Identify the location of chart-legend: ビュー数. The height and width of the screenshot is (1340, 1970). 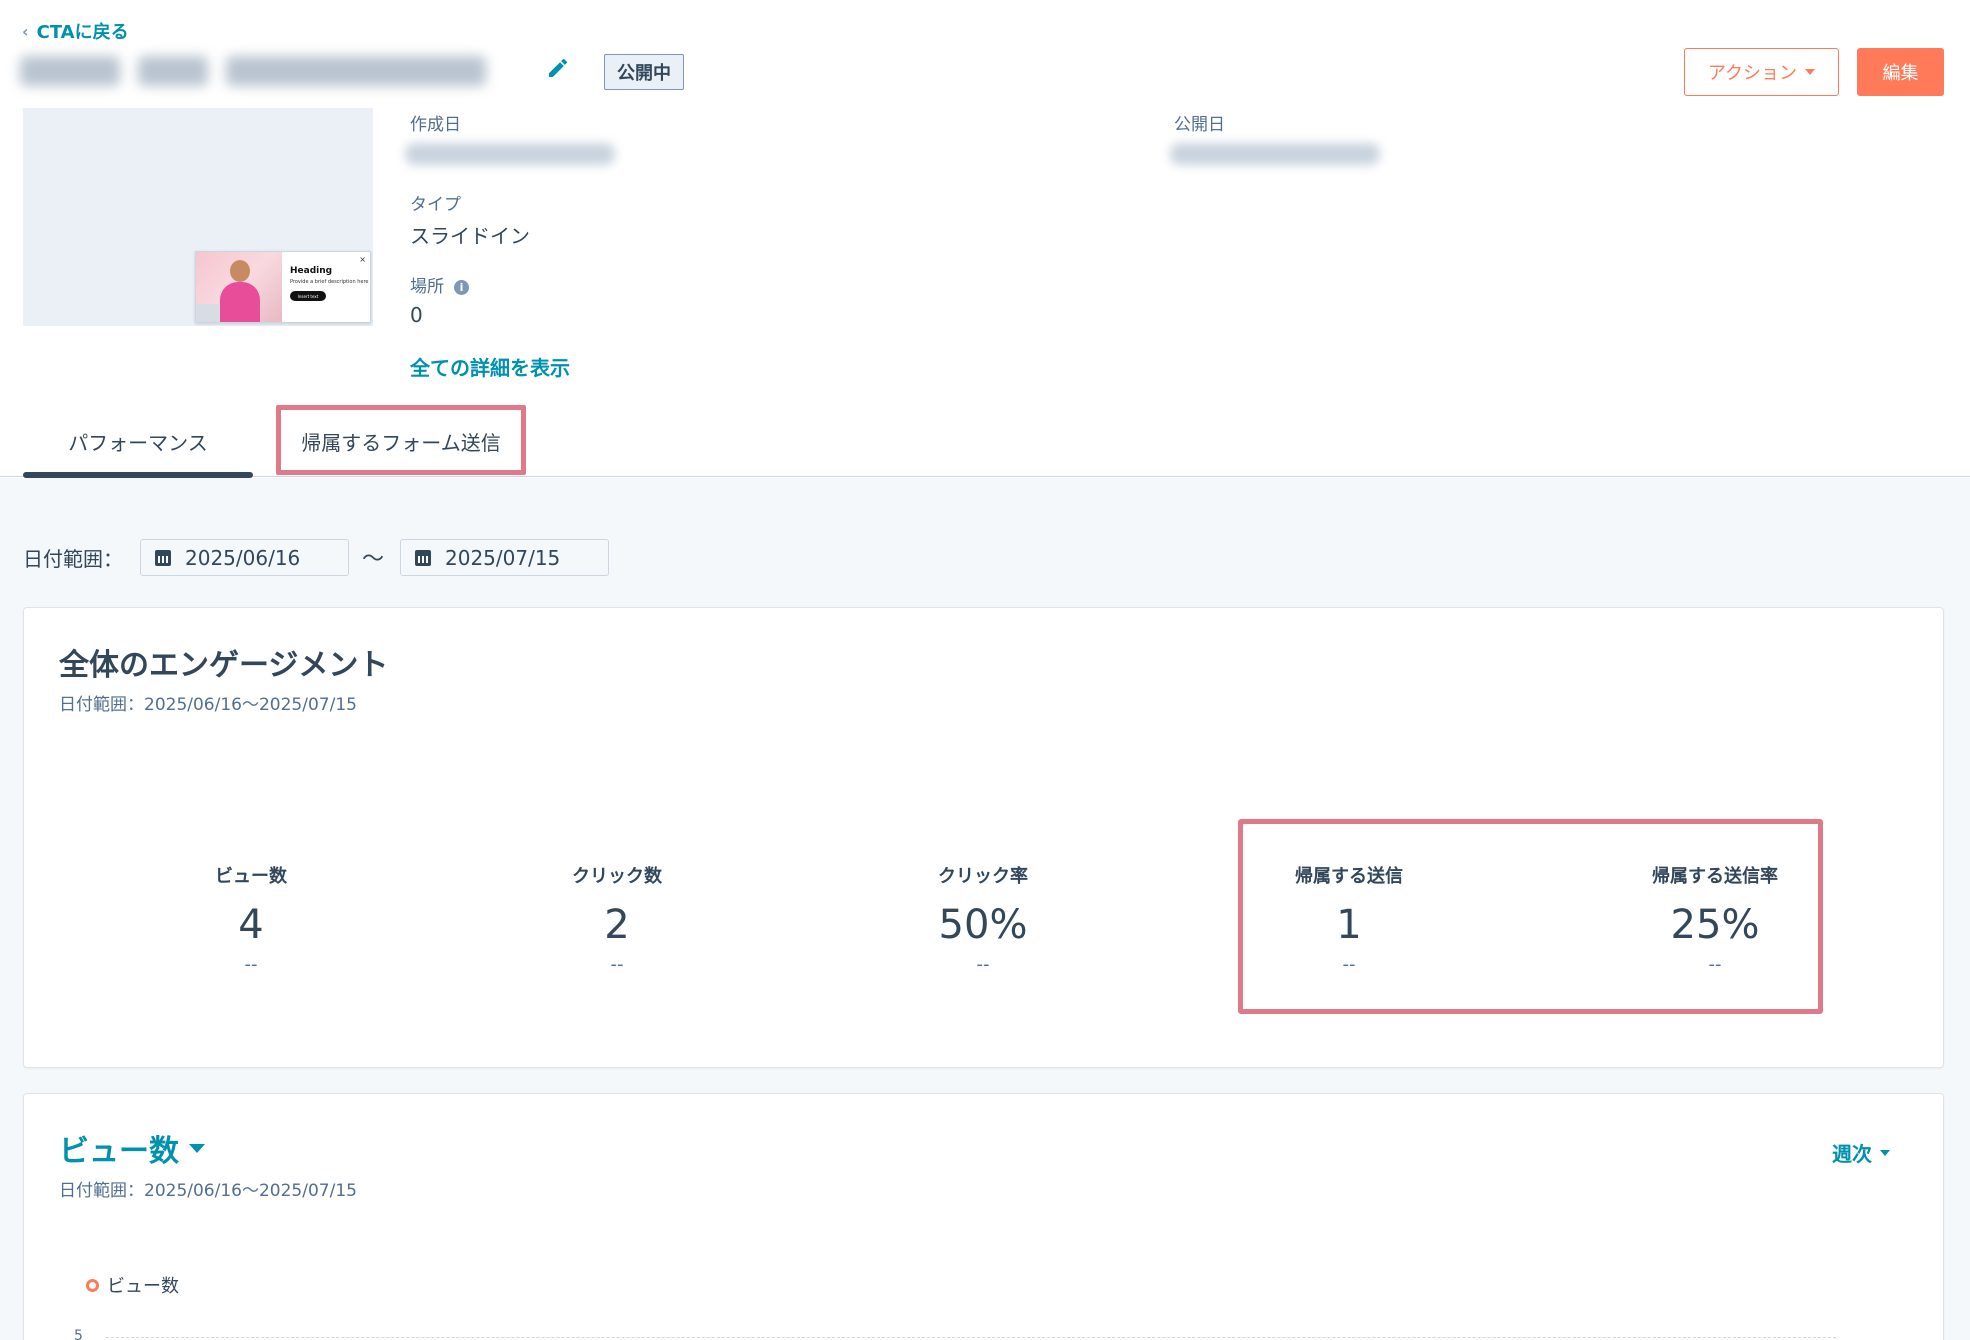
(132, 1285).